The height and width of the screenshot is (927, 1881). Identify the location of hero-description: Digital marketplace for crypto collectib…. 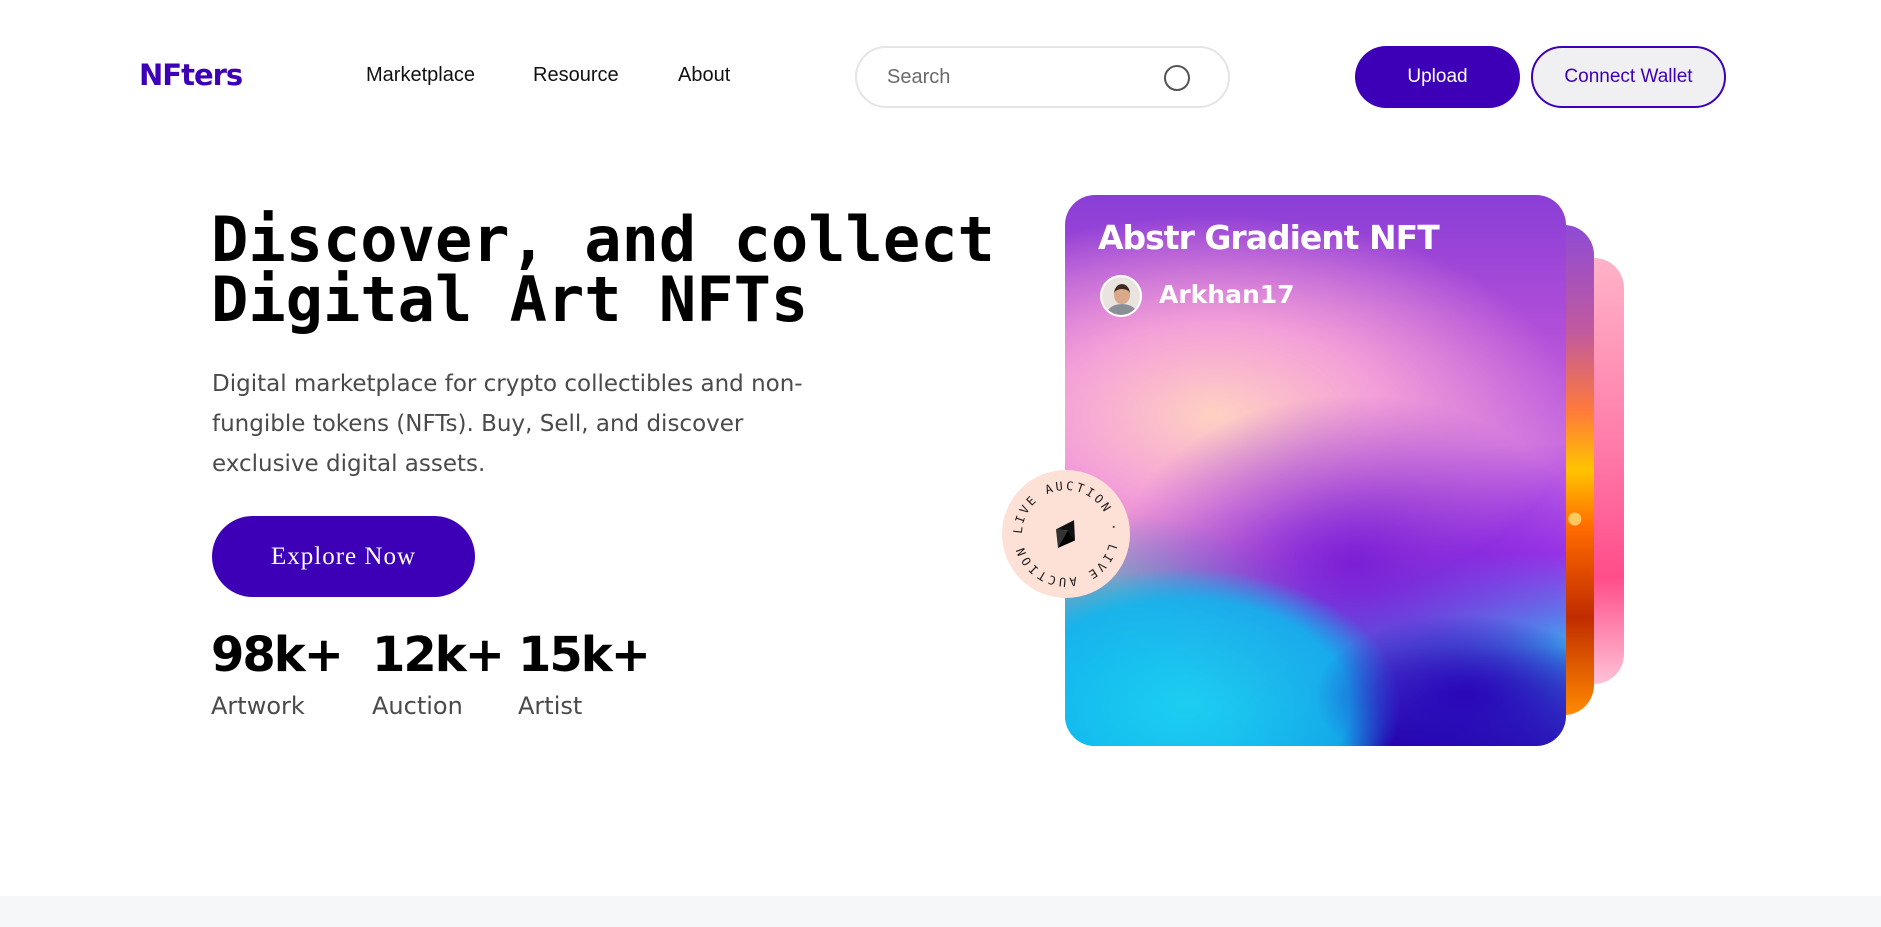
(507, 424).